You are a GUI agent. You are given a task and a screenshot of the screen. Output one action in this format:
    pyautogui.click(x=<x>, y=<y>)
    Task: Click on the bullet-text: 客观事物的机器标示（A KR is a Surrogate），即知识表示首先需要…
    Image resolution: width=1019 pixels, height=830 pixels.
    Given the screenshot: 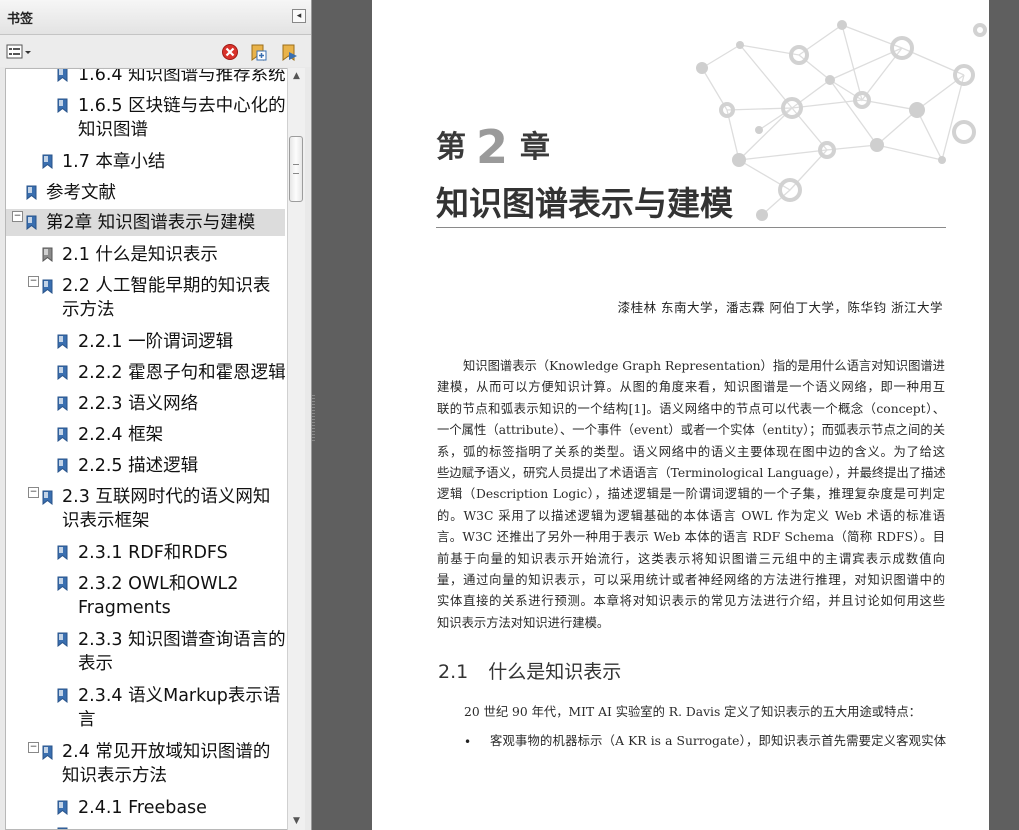 What is the action you would take?
    pyautogui.click(x=718, y=741)
    